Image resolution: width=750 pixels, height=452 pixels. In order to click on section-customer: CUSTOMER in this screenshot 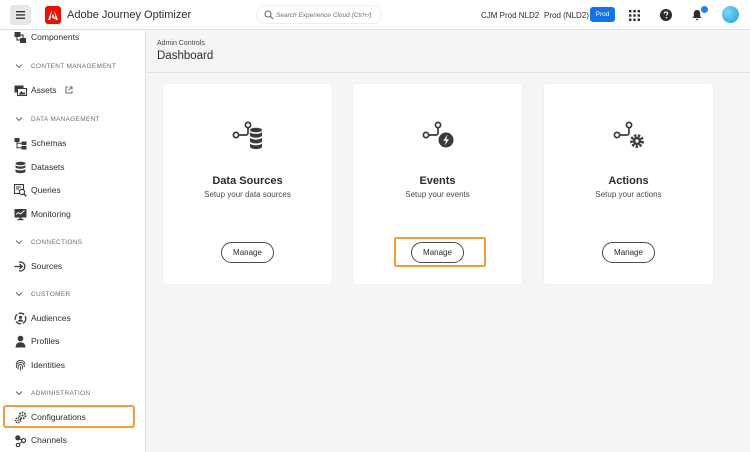, I will do `click(72, 294)`.